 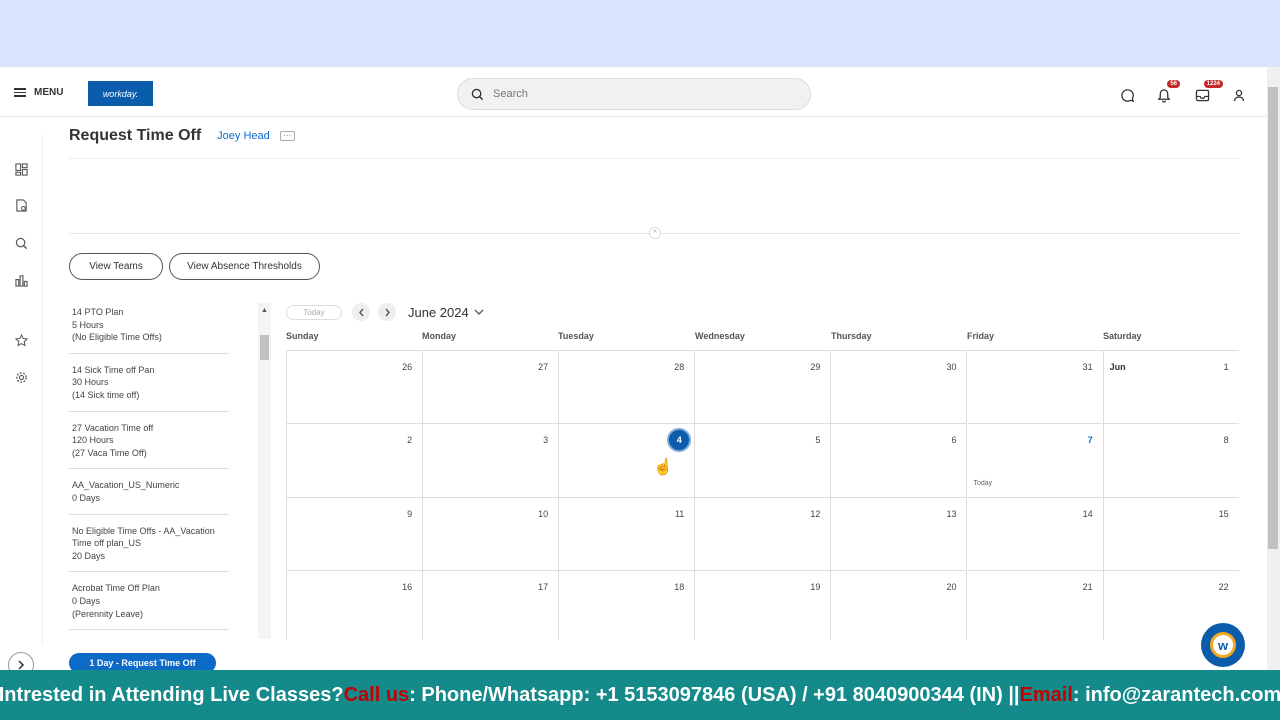 What do you see at coordinates (763, 534) in the screenshot?
I see `calendar-day: 12` at bounding box center [763, 534].